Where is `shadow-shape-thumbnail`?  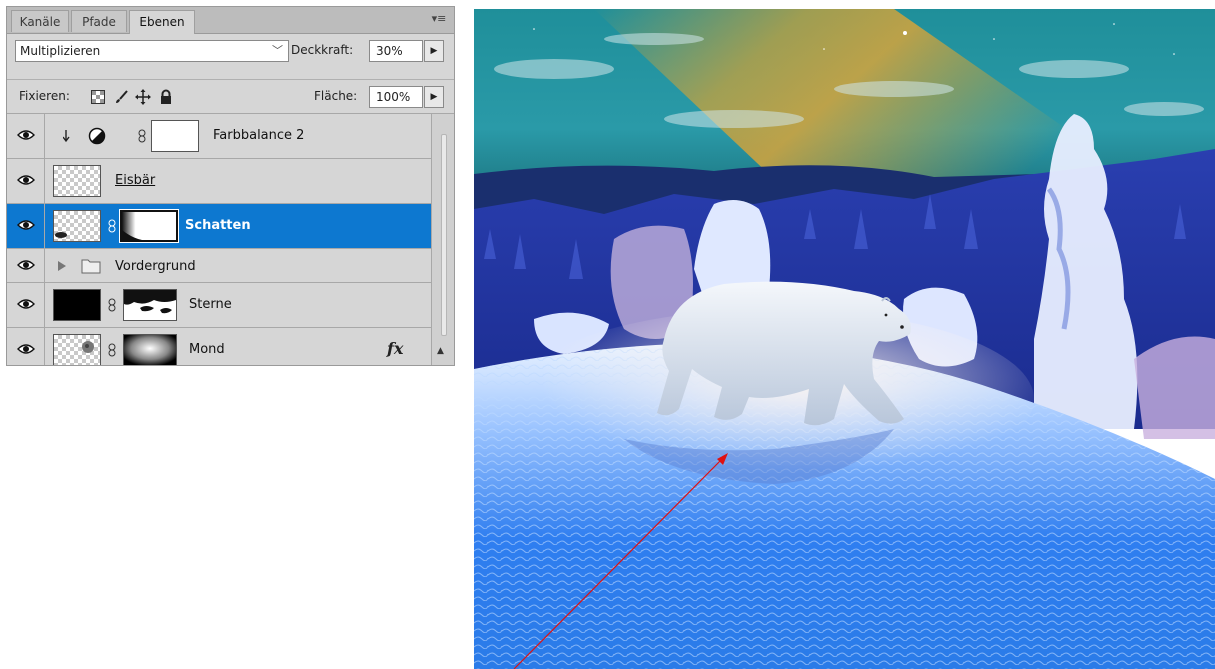 shadow-shape-thumbnail is located at coordinates (61, 235).